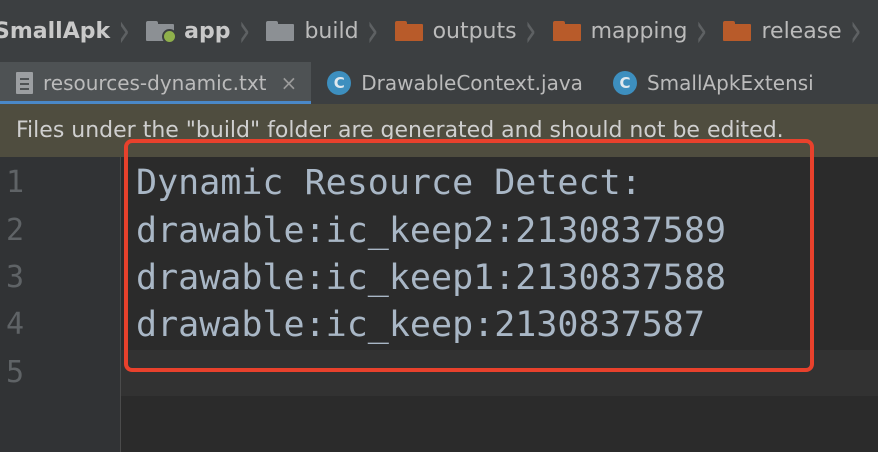  What do you see at coordinates (472, 83) in the screenshot?
I see `tab-label: DrawableContext.java` at bounding box center [472, 83].